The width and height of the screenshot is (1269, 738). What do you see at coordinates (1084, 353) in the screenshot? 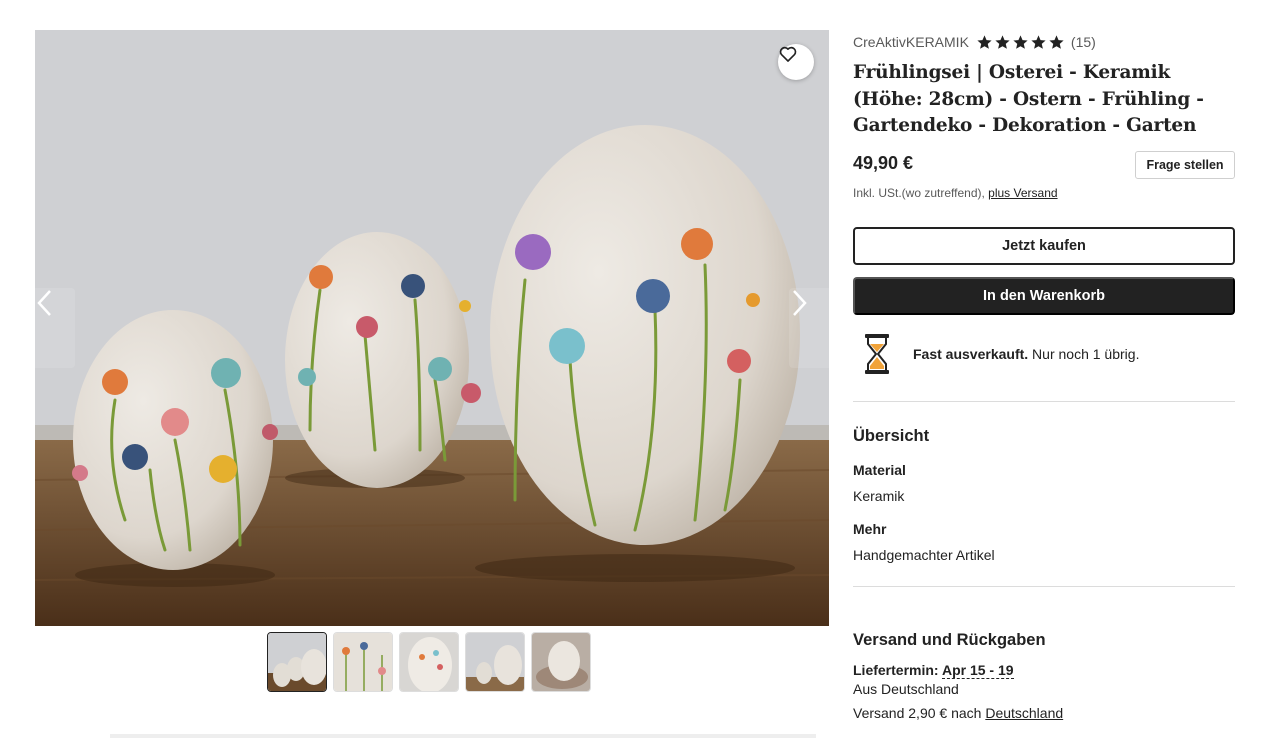
I see `stock-rest: Nur noch 1 übrig.` at bounding box center [1084, 353].